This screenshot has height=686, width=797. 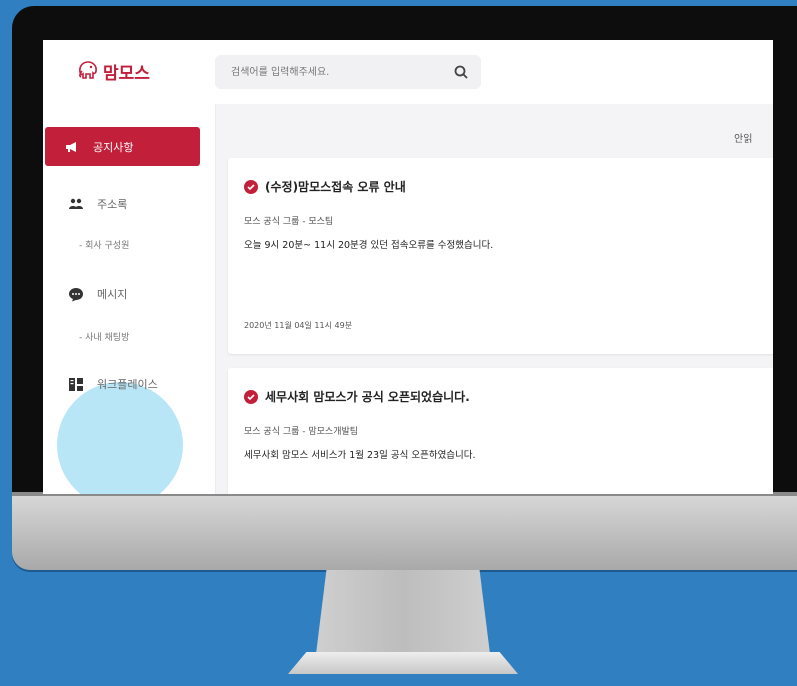 I want to click on notice-title: (수정)맘모스접속 오류 안내, so click(x=325, y=186).